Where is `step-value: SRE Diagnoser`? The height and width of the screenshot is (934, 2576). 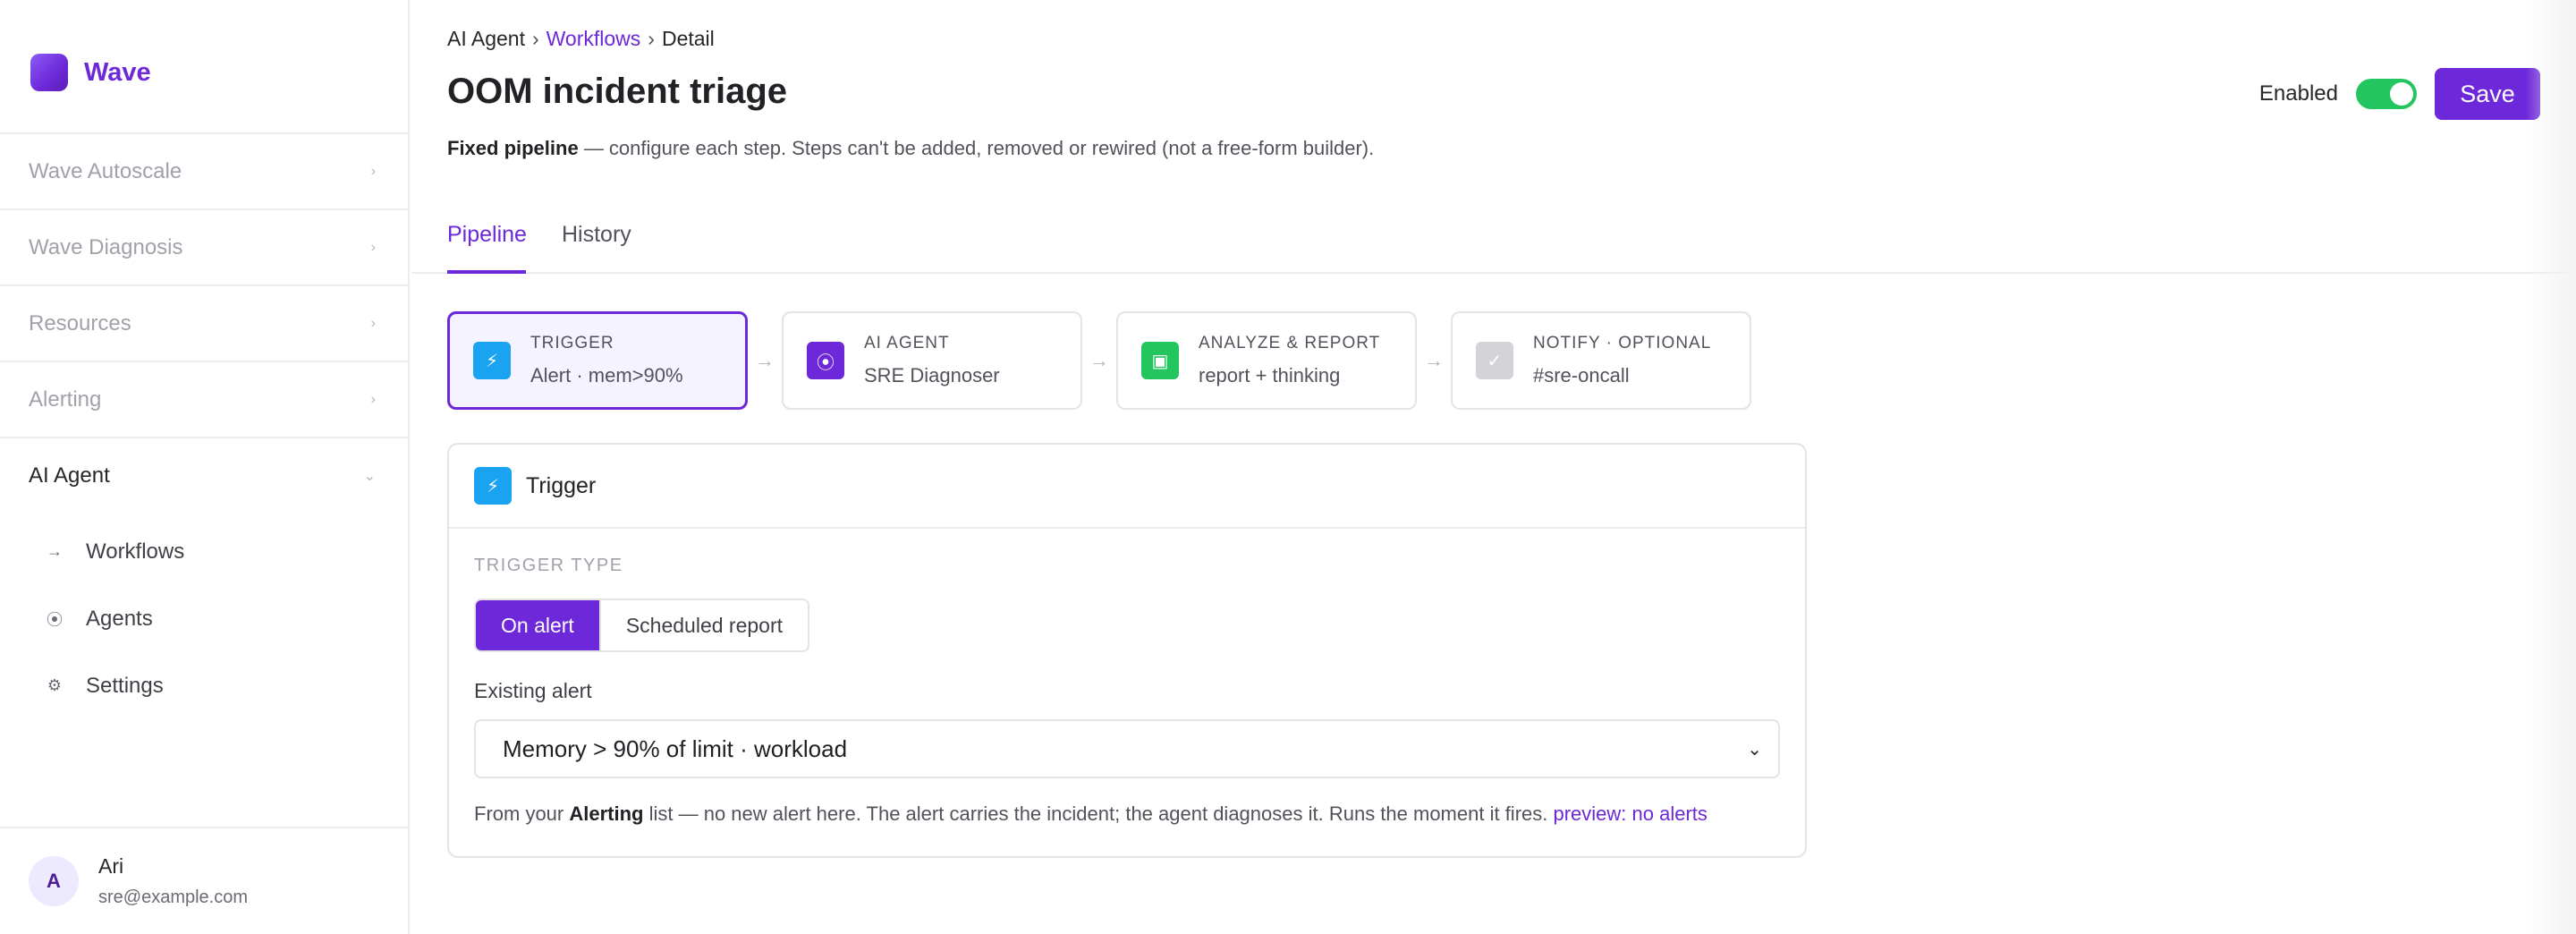
step-value: SRE Diagnoser is located at coordinates (932, 375).